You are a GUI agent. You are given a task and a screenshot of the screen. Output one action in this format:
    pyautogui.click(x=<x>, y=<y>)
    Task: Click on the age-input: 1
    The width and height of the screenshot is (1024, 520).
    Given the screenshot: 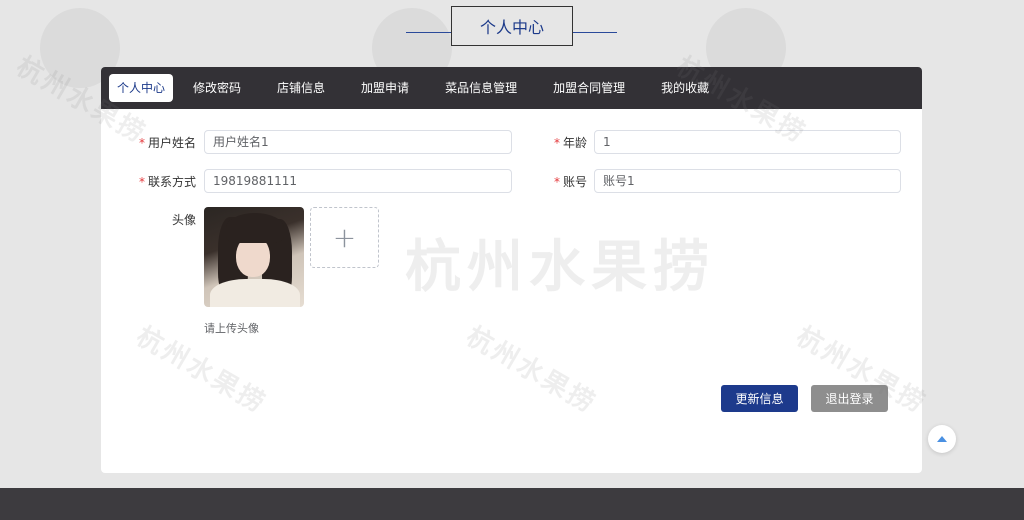 What is the action you would take?
    pyautogui.click(x=747, y=142)
    